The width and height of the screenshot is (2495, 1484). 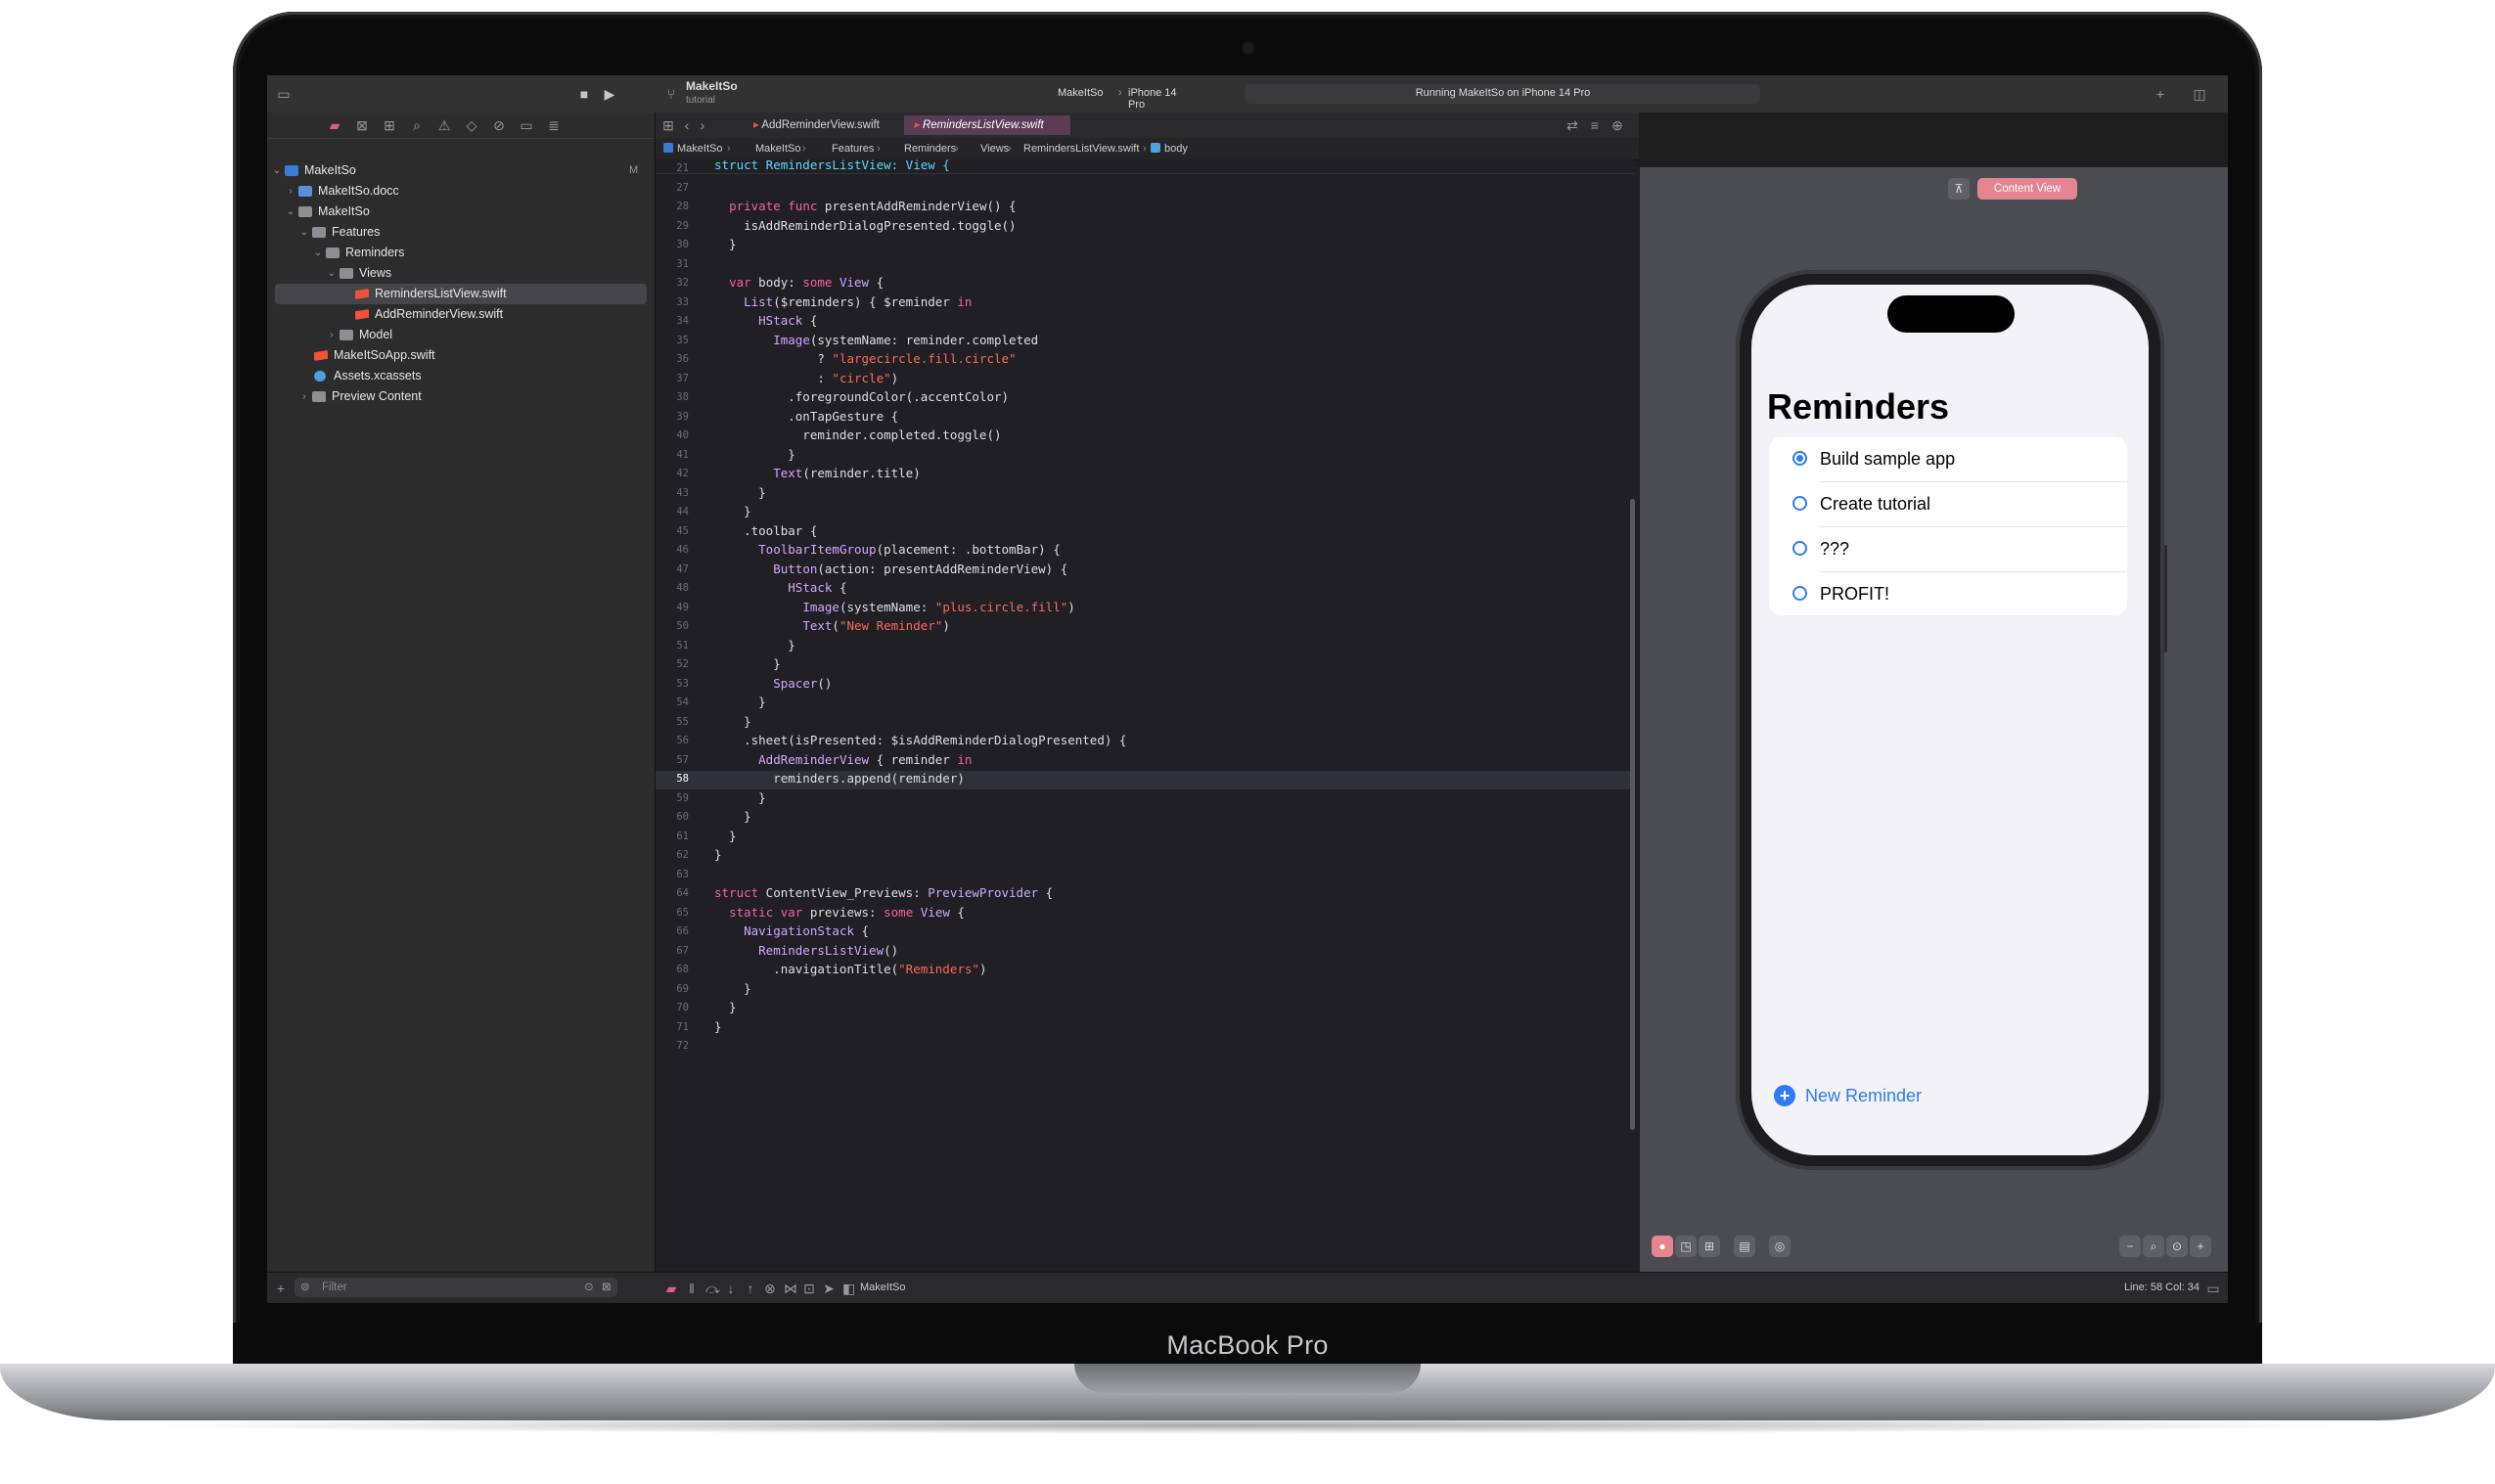 I want to click on line-number: 71, so click(x=672, y=1027).